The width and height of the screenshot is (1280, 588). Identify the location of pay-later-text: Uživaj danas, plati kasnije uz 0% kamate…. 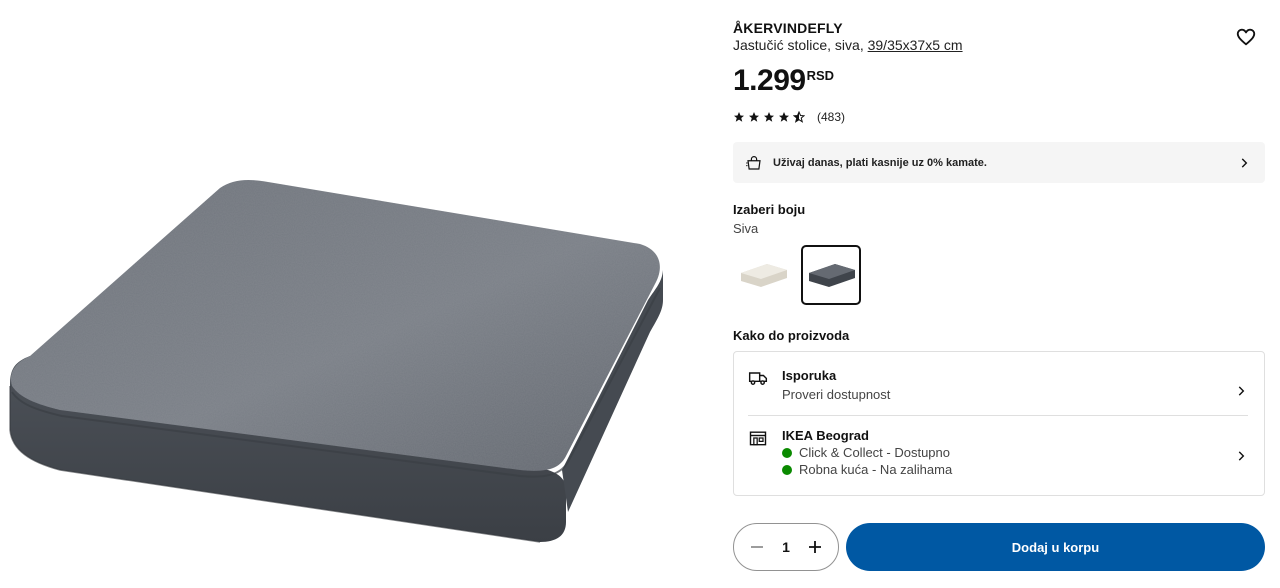
(880, 162).